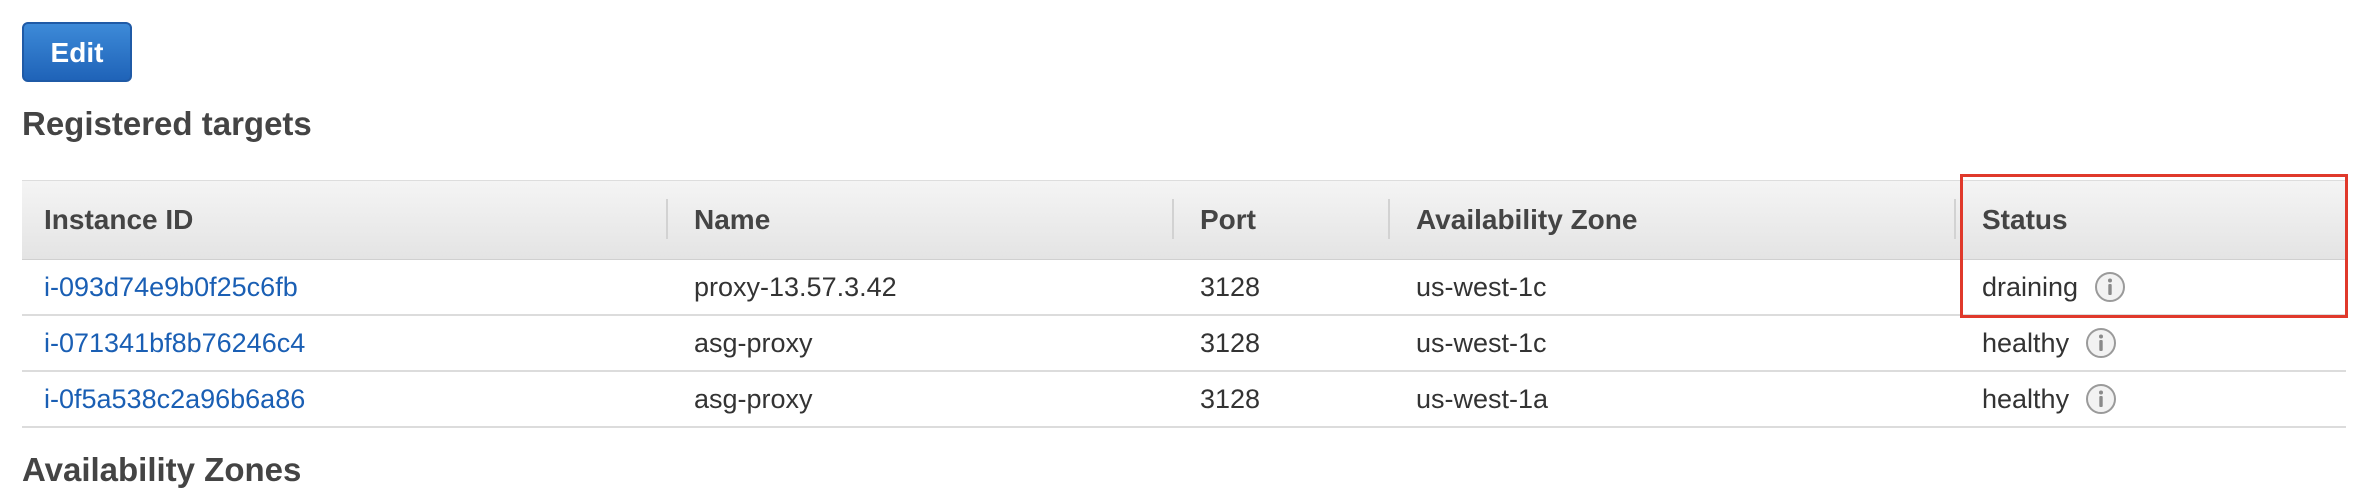  Describe the element at coordinates (1526, 220) in the screenshot. I see `column-header-availability-zone: Availability Zone` at that location.